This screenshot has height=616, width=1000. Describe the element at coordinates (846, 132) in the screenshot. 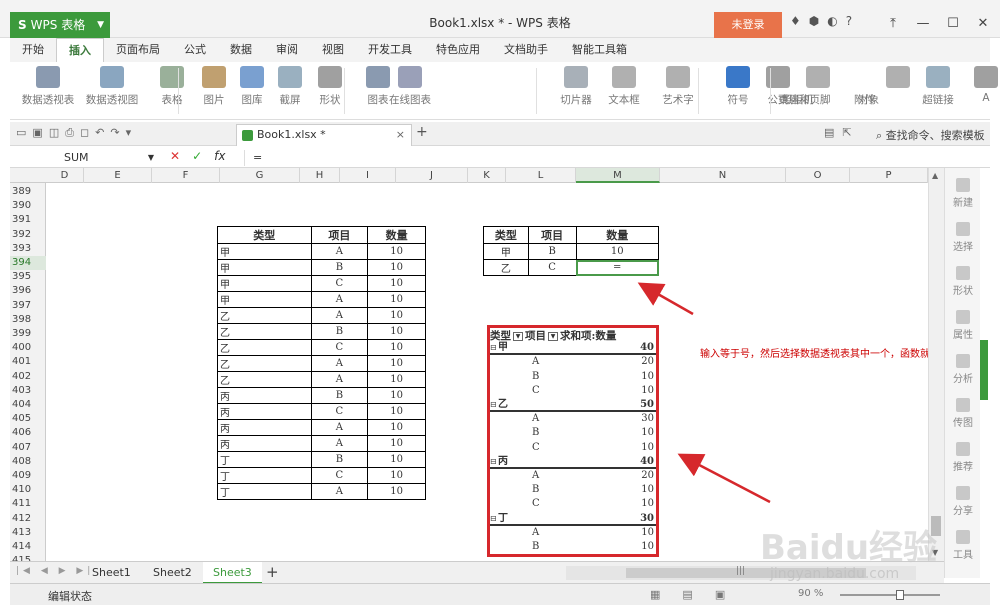

I see `share-icon: ⇱` at that location.